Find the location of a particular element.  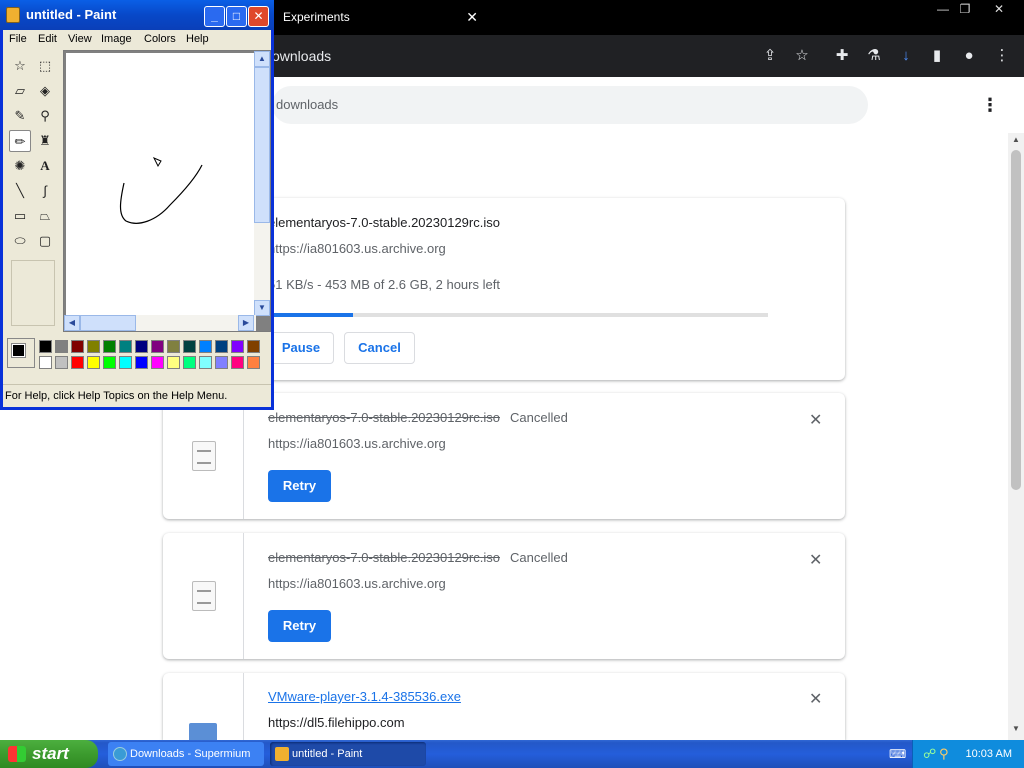

menu-view: View is located at coordinates (80, 39).